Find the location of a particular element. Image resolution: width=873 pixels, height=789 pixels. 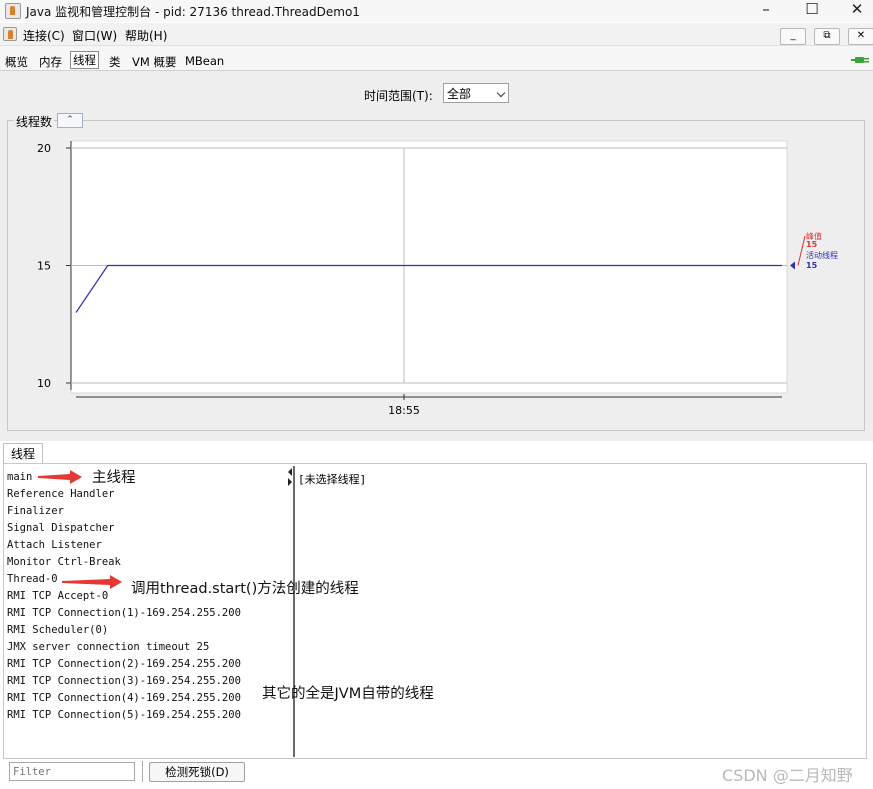

thread-list-item: JMX server connection timeout 25 is located at coordinates (108, 647).